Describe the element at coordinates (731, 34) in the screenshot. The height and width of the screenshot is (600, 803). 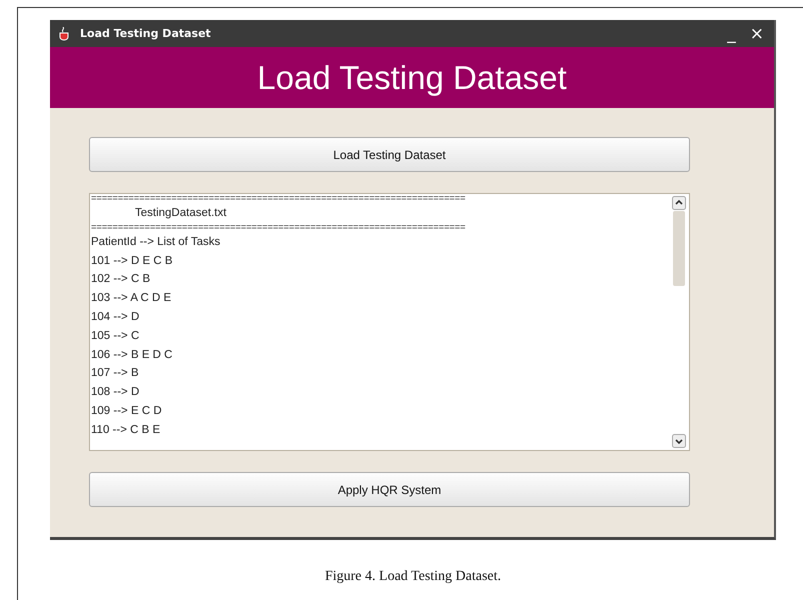
I see `minimize-button: _` at that location.